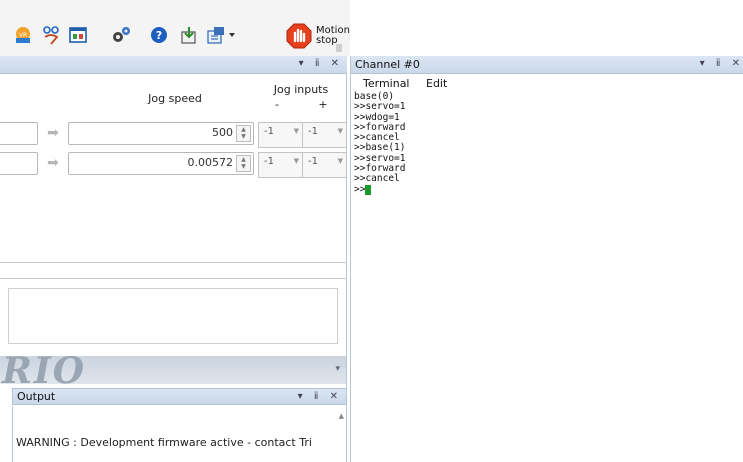 This screenshot has width=743, height=462. I want to click on vr-icon: VR, so click(23, 35).